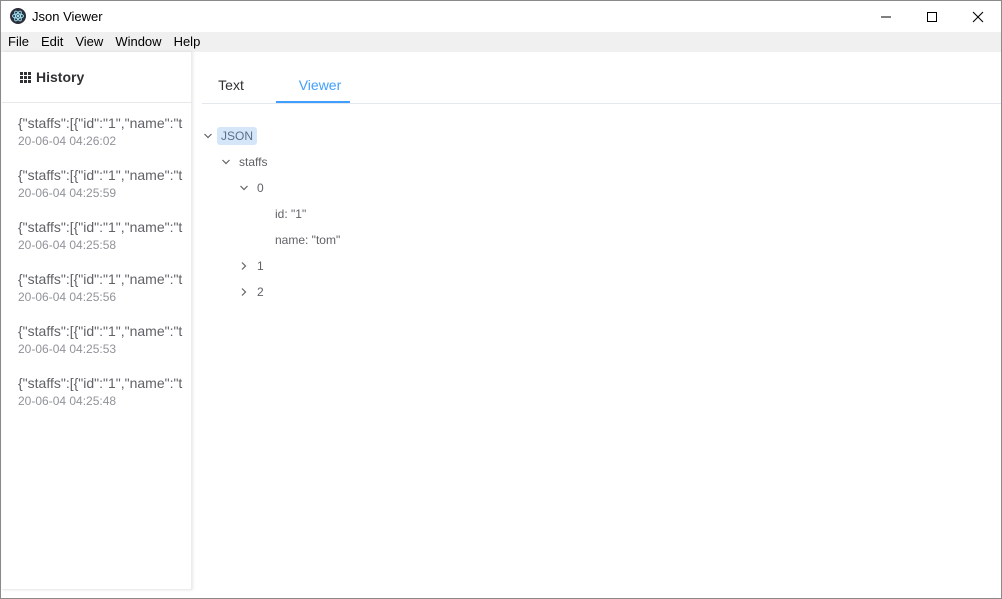  Describe the element at coordinates (67, 245) in the screenshot. I see `history-item-time: 20-06-04 04:25:58` at that location.